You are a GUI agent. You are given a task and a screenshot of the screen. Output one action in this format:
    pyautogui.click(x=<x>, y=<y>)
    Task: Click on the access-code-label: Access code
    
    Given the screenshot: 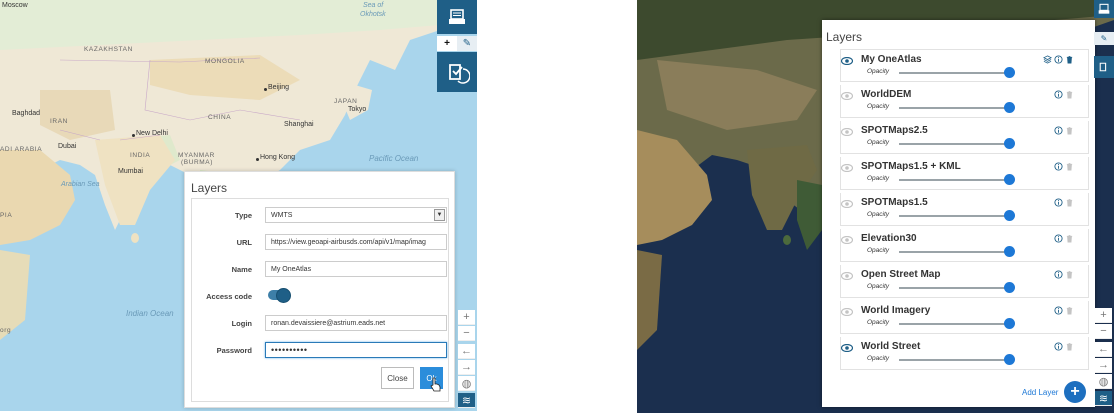 What is the action you would take?
    pyautogui.click(x=229, y=296)
    